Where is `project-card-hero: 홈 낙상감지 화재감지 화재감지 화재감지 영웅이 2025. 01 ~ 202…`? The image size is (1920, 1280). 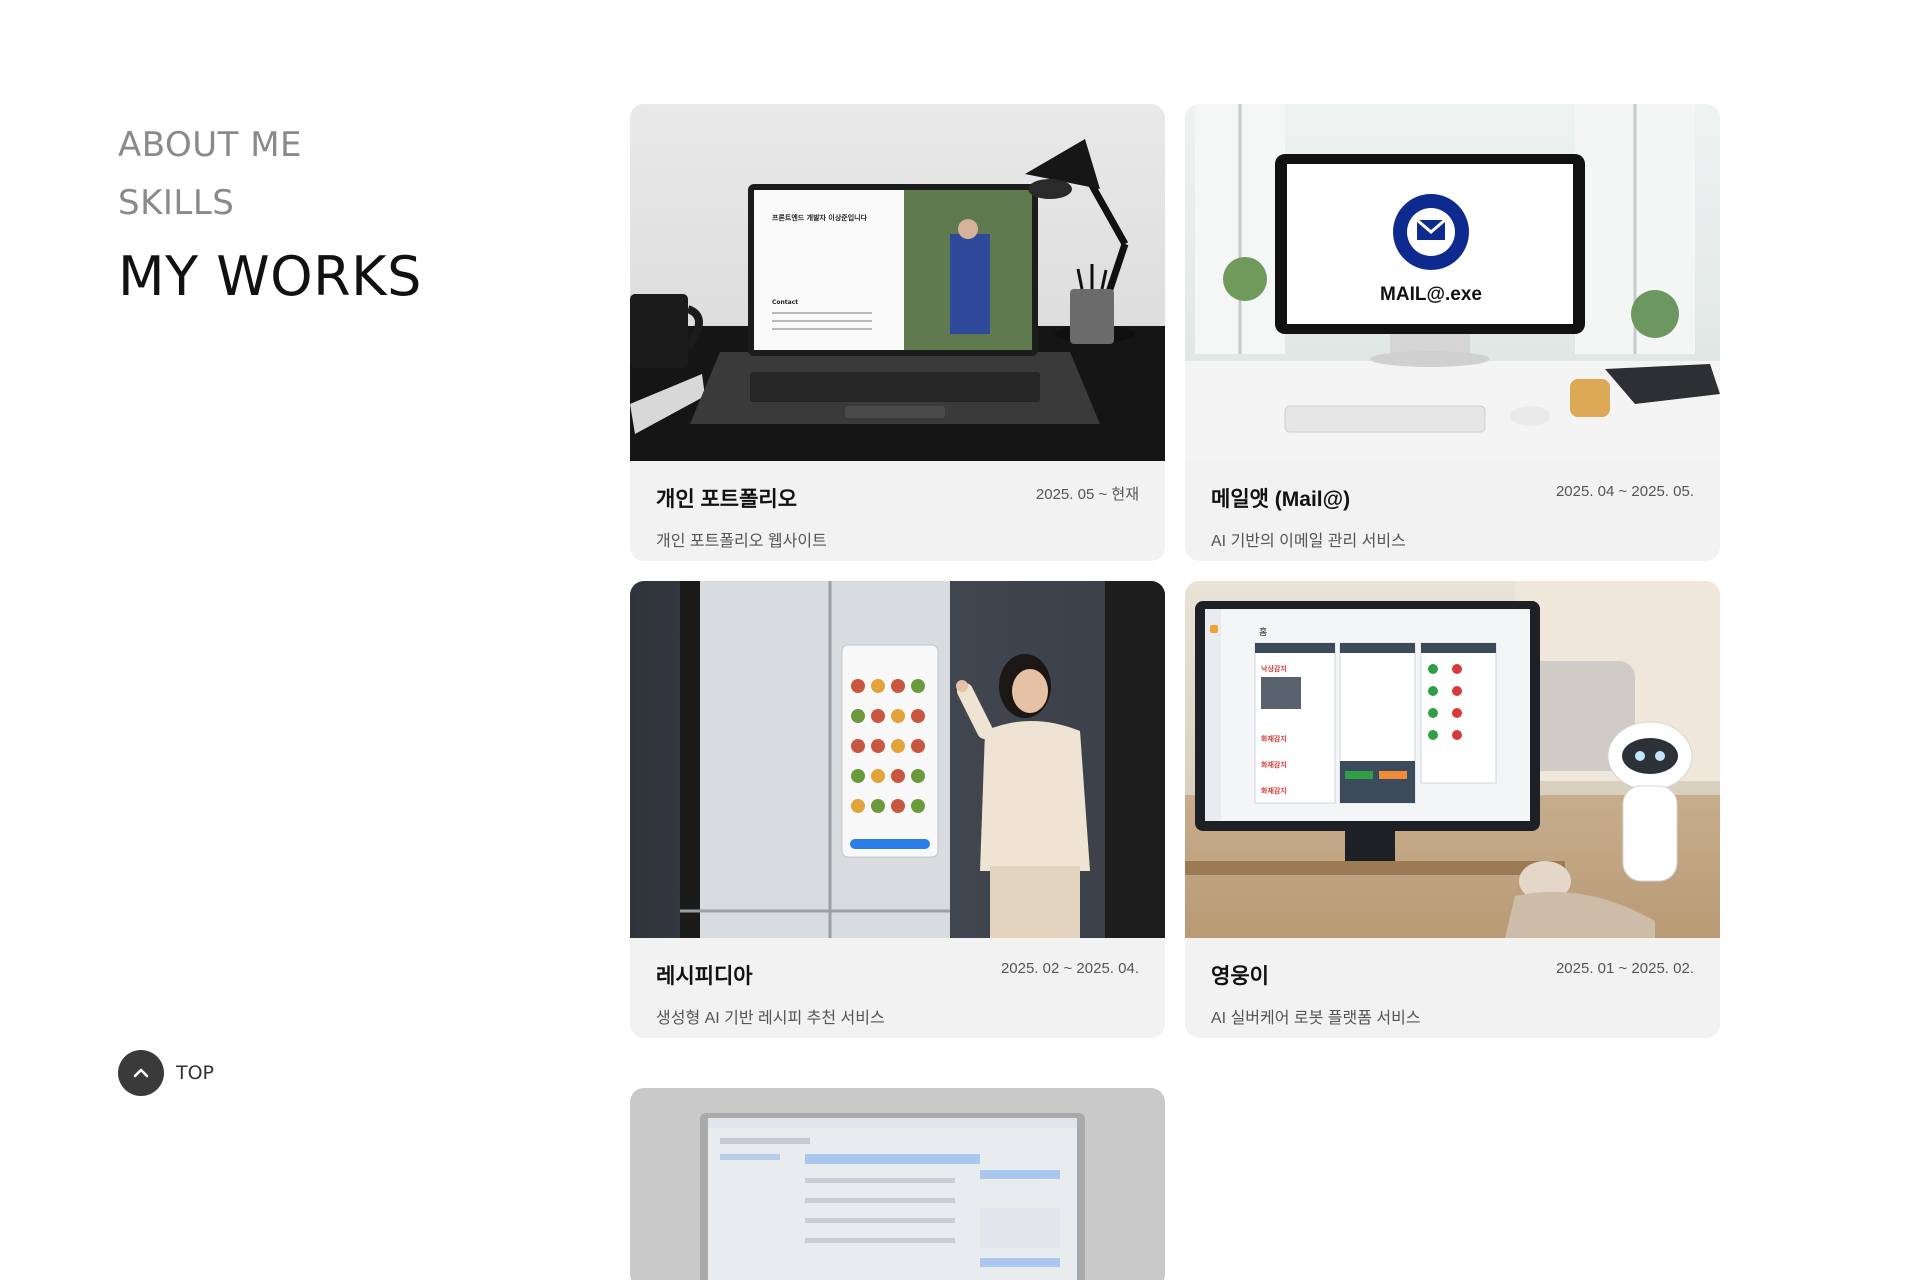 project-card-hero: 홈 낙상감지 화재감지 화재감지 화재감지 영웅이 2025. 01 ~ 202… is located at coordinates (1452, 809).